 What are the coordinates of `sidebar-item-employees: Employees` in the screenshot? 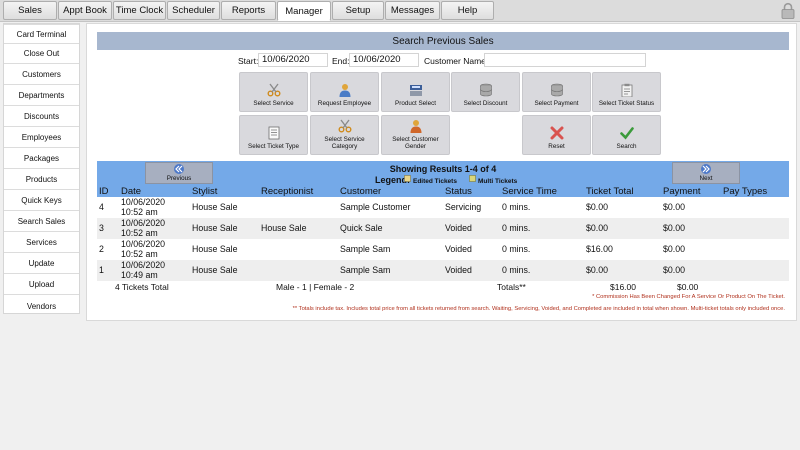 It's located at (41, 138).